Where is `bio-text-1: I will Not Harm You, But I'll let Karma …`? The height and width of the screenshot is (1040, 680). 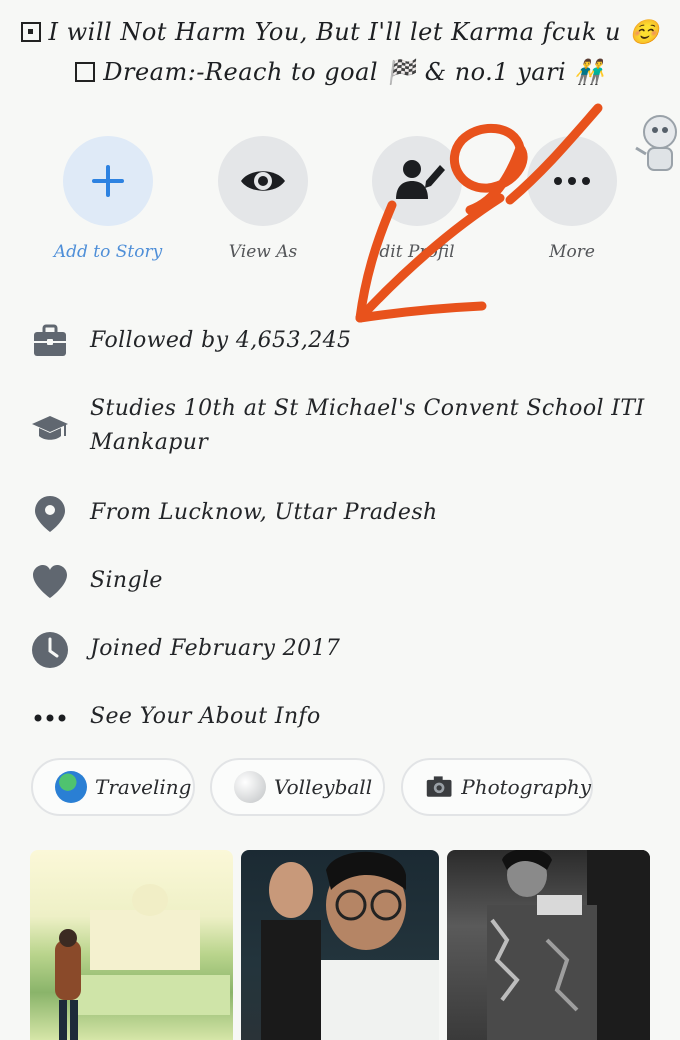 bio-text-1: I will Not Harm You, But I'll let Karma … is located at coordinates (354, 32).